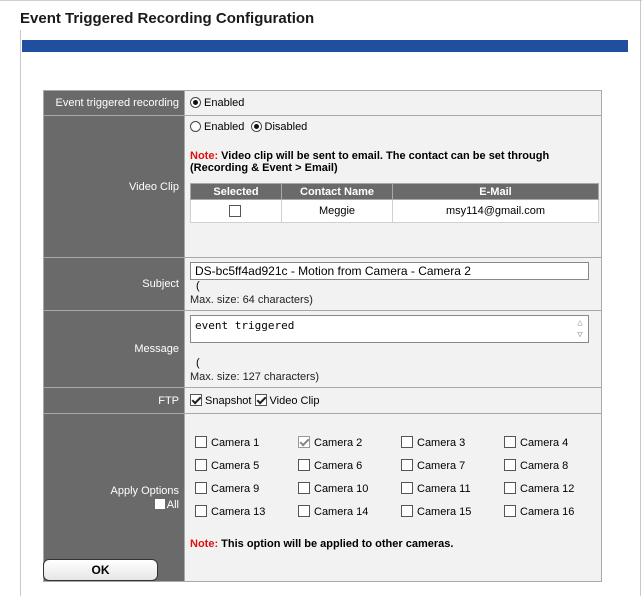  I want to click on table-row: Meggie msy114@gmail.com, so click(394, 211).